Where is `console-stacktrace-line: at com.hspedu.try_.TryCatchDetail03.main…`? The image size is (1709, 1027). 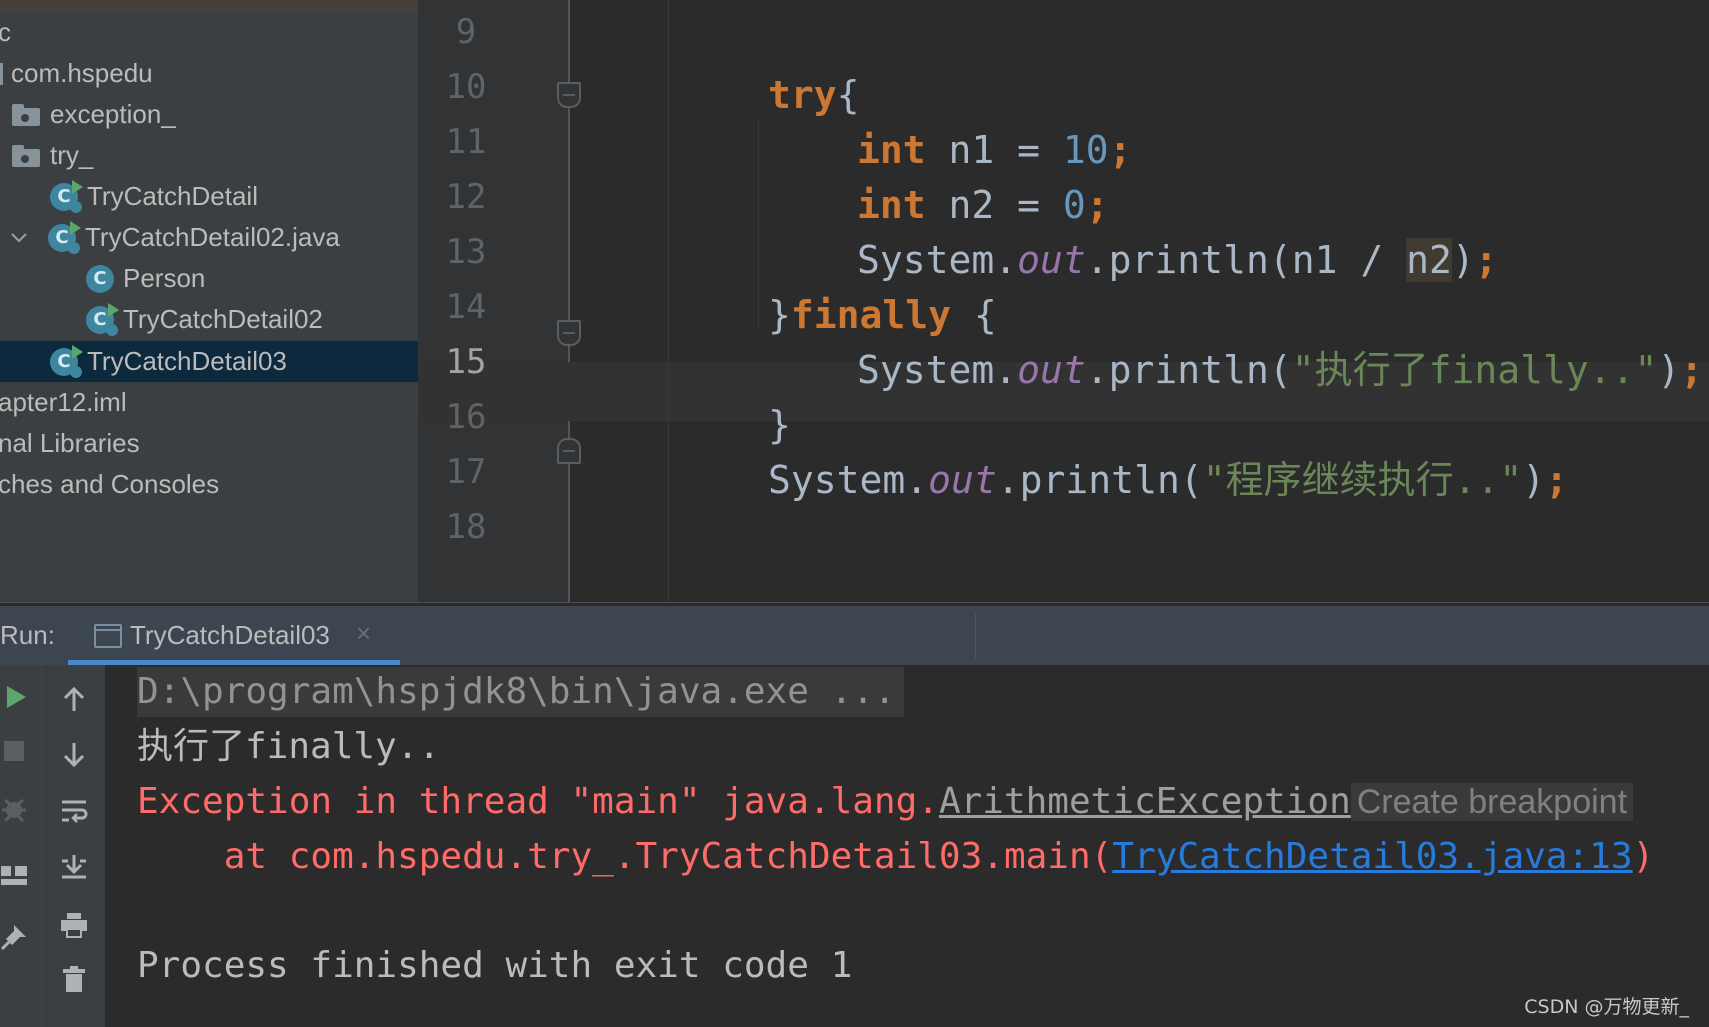
console-stacktrace-line: at com.hspedu.try_.TryCatchDetail03.main… is located at coordinates (896, 857).